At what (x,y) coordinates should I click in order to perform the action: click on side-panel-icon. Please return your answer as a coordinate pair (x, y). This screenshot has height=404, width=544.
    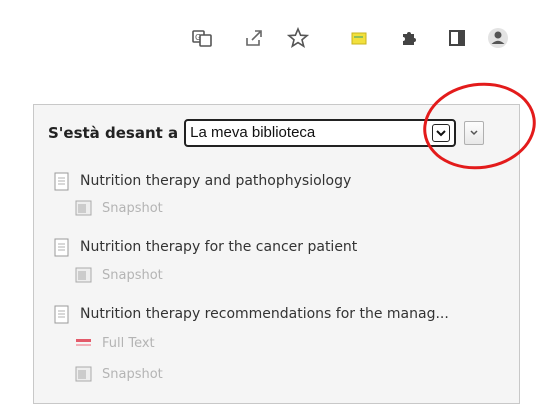
    Looking at the image, I should click on (457, 38).